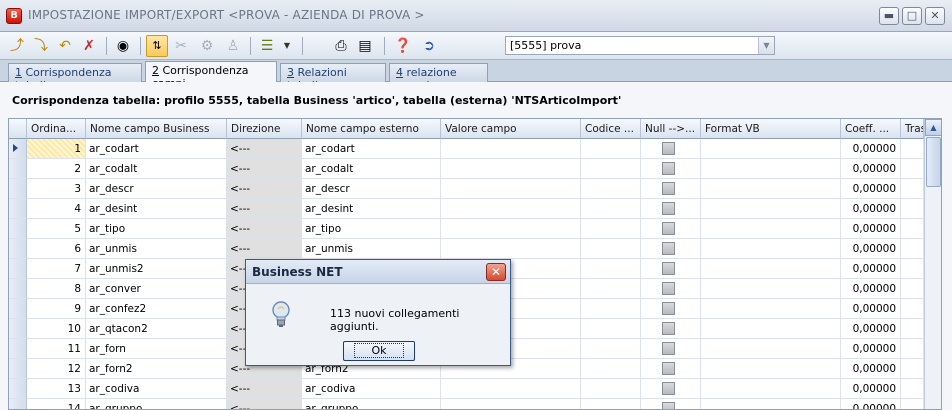 This screenshot has width=952, height=410. What do you see at coordinates (156, 389) in the screenshot?
I see `cell-nome-campo-business: ar_codiva` at bounding box center [156, 389].